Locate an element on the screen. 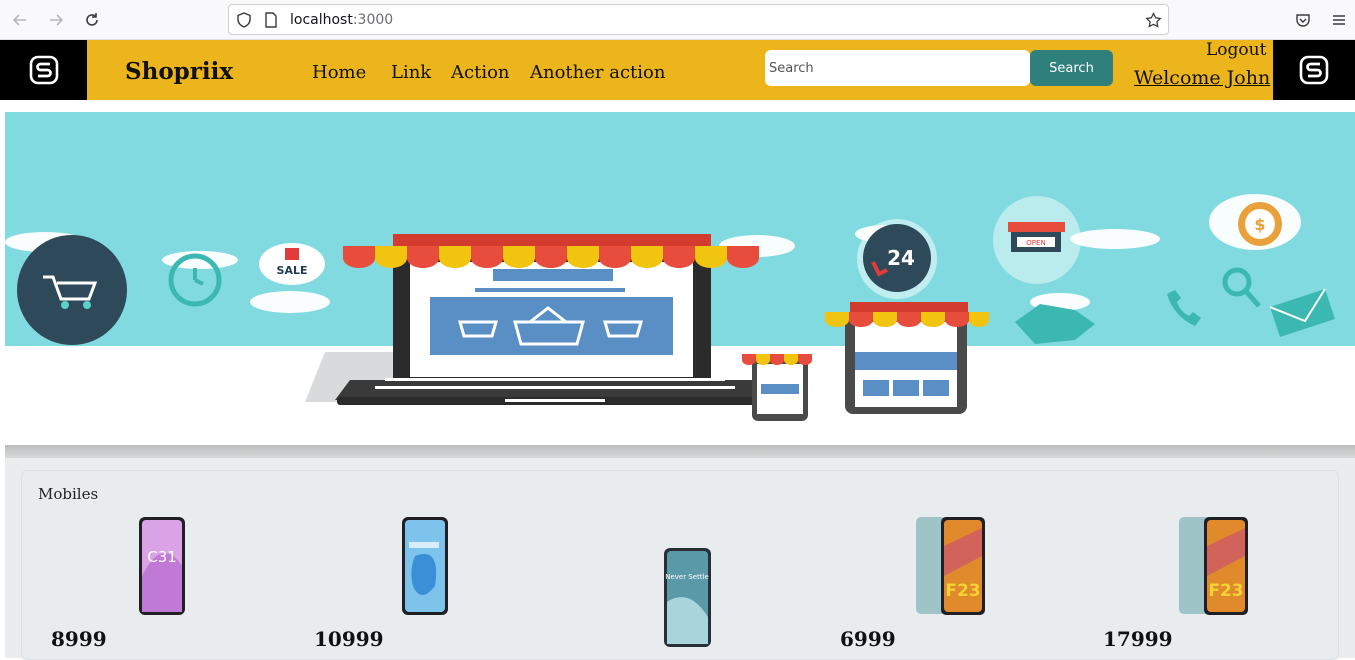 The width and height of the screenshot is (1355, 660). support-24-icon: 24 is located at coordinates (897, 259).